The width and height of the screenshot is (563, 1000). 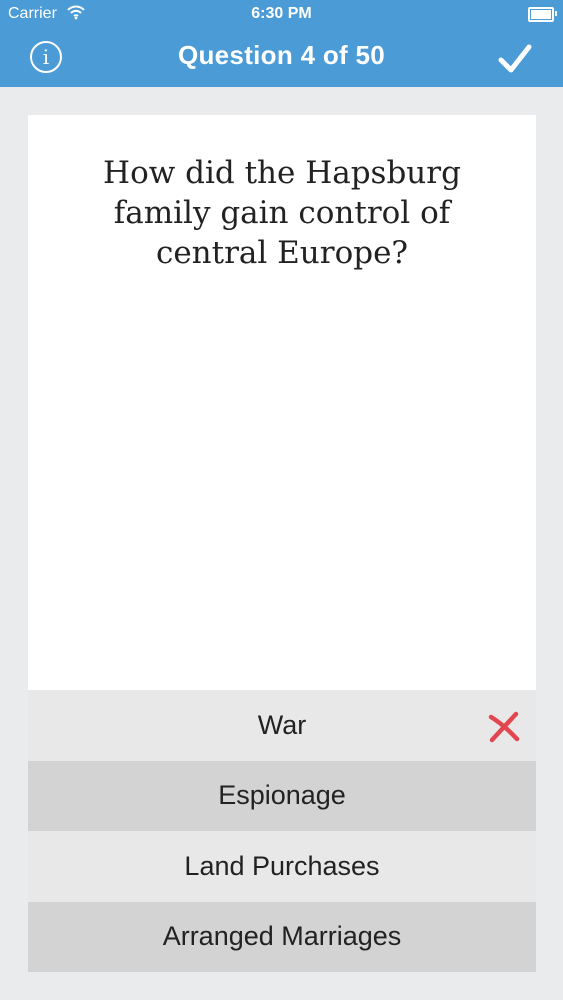 What do you see at coordinates (504, 727) in the screenshot?
I see `x-mark-icon` at bounding box center [504, 727].